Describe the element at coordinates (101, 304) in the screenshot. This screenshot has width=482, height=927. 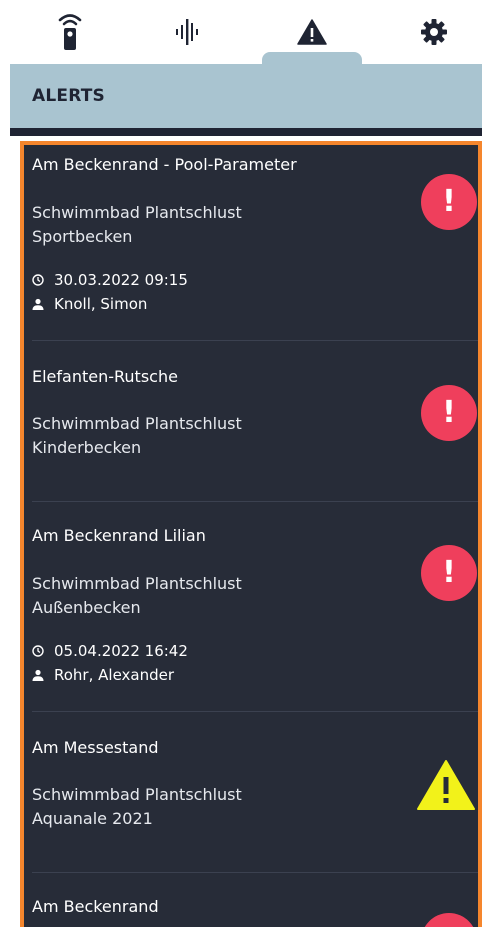
I see `alert-person-text: Knoll, Simon` at that location.